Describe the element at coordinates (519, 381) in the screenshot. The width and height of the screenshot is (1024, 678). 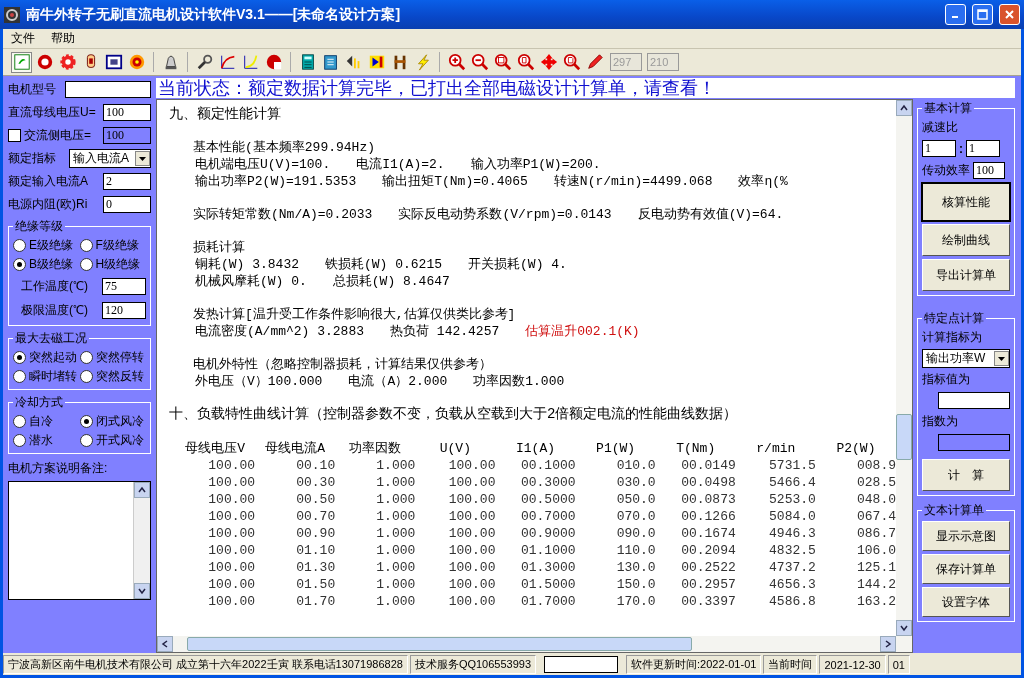
I see `report-text: 功率因数1.000` at that location.